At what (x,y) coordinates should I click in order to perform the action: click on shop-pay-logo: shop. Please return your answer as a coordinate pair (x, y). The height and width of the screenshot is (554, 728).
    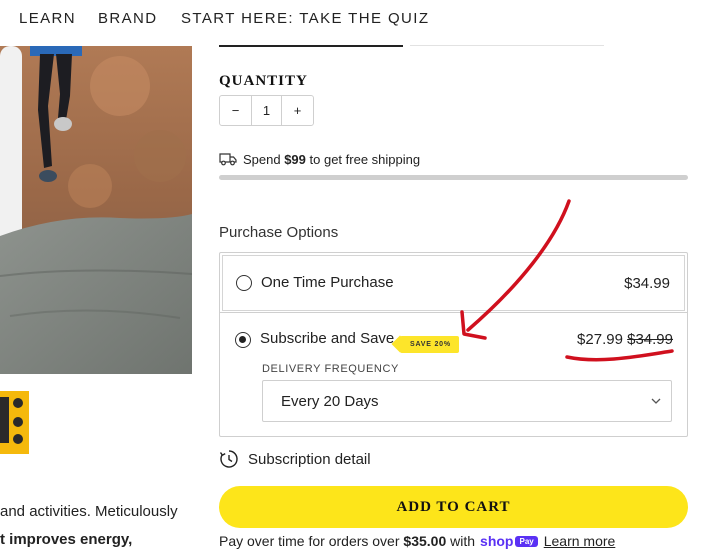
    Looking at the image, I should click on (497, 541).